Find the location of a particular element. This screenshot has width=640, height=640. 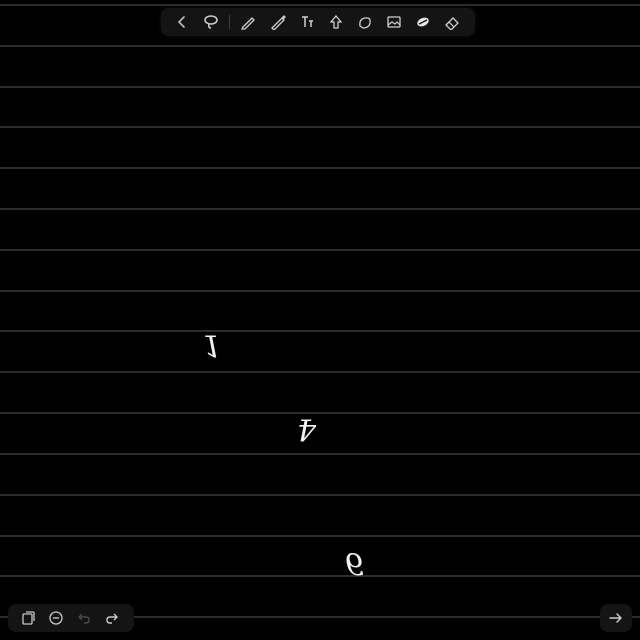

zoom-out-icon is located at coordinates (56, 618).